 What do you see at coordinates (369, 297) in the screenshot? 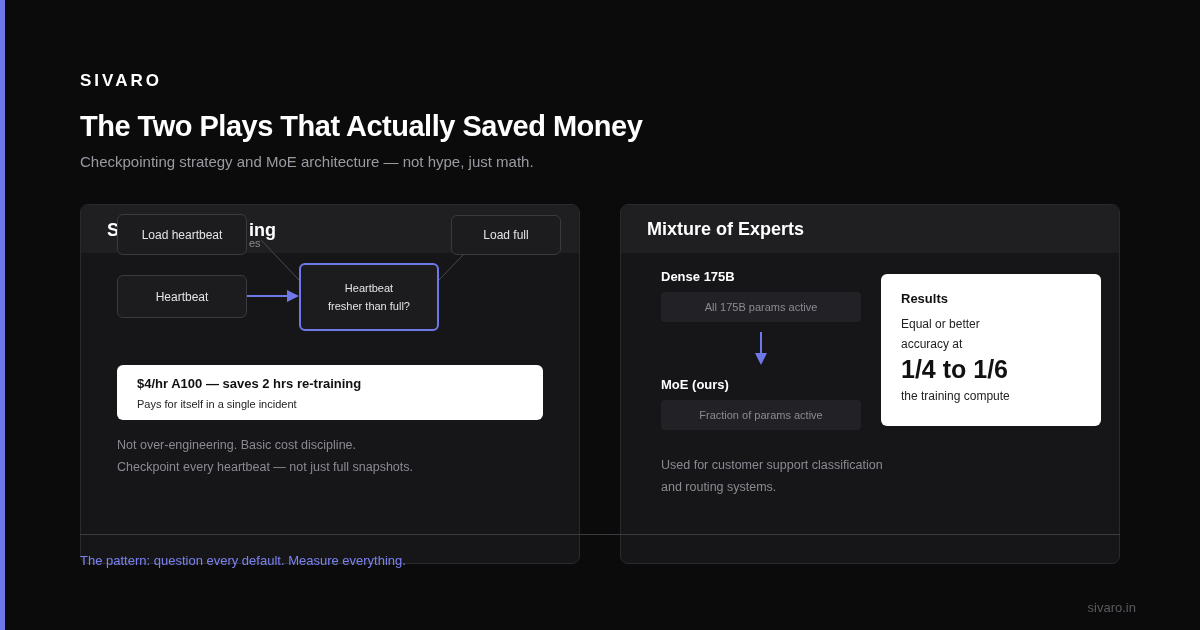
I see `flow-node: Heartbeat fresher than full?` at bounding box center [369, 297].